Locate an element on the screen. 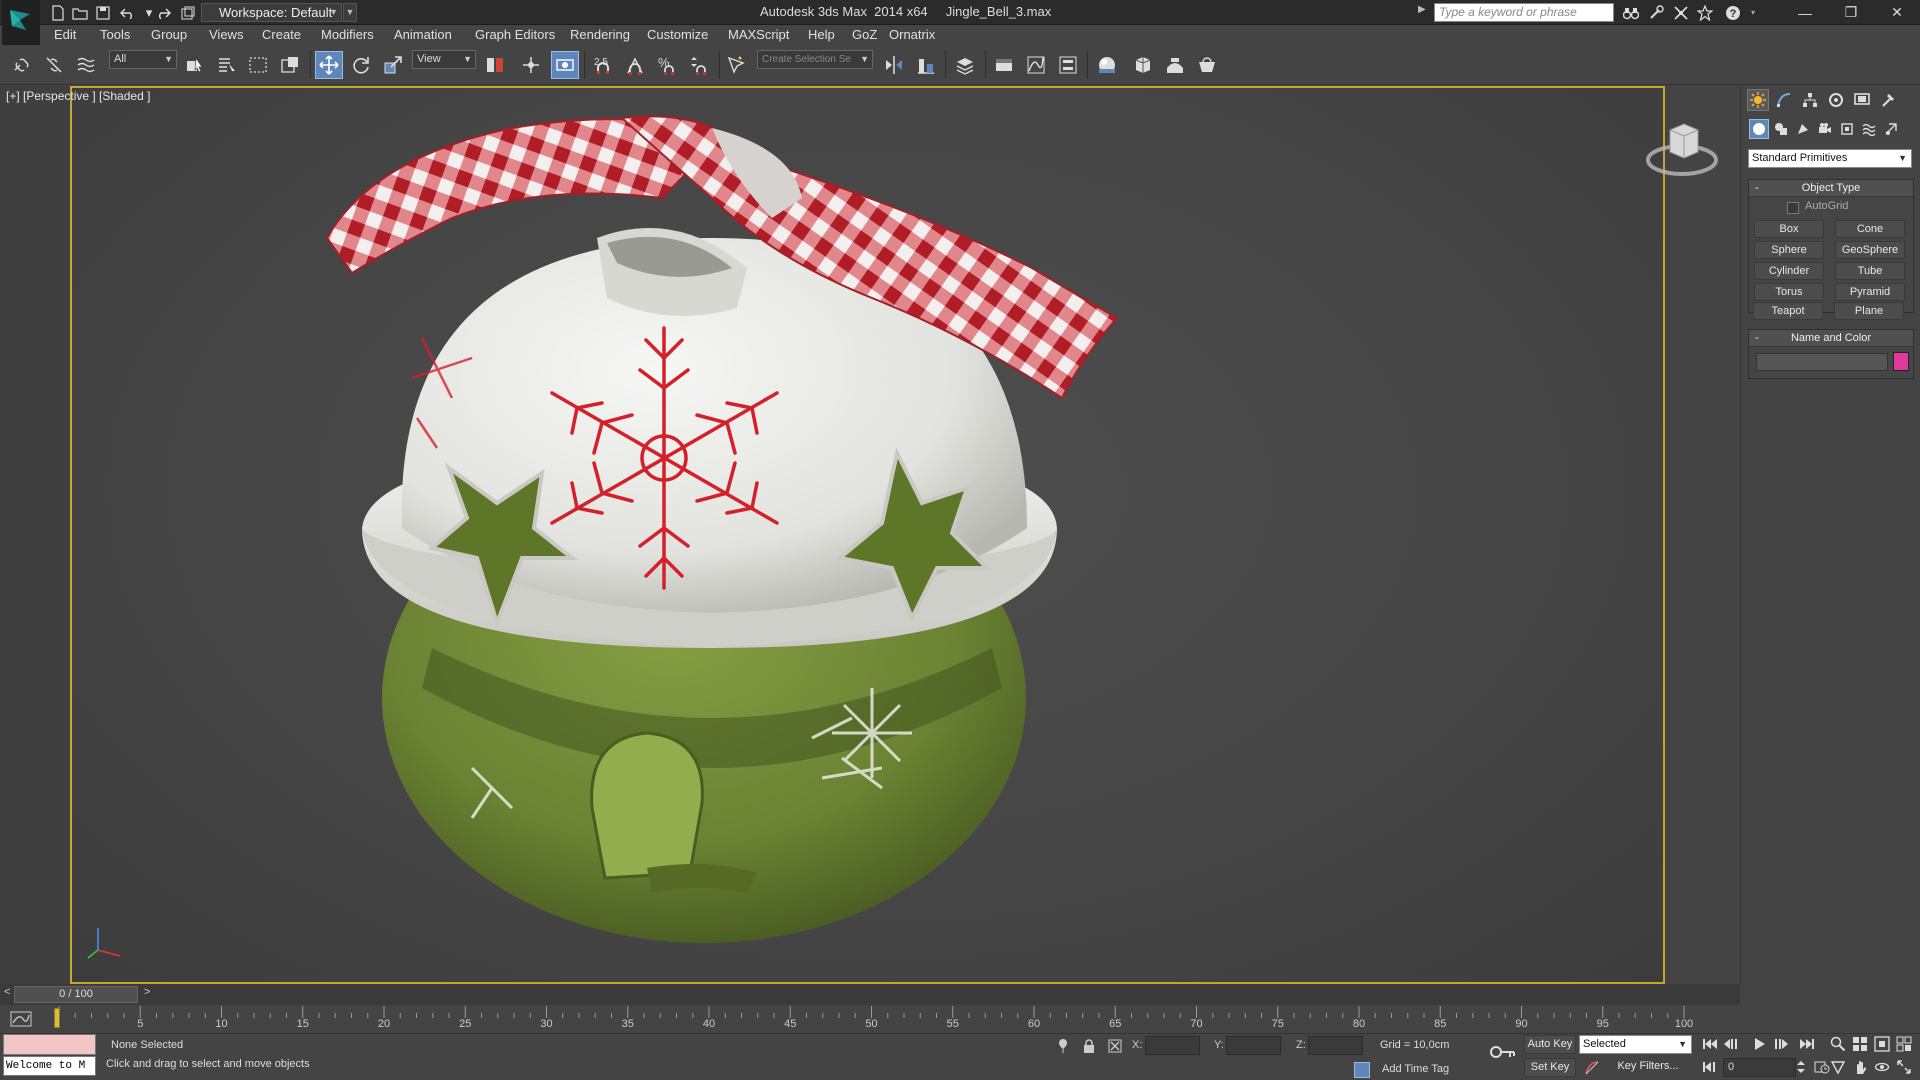  rectangular-selection-region-icon is located at coordinates (258, 65).